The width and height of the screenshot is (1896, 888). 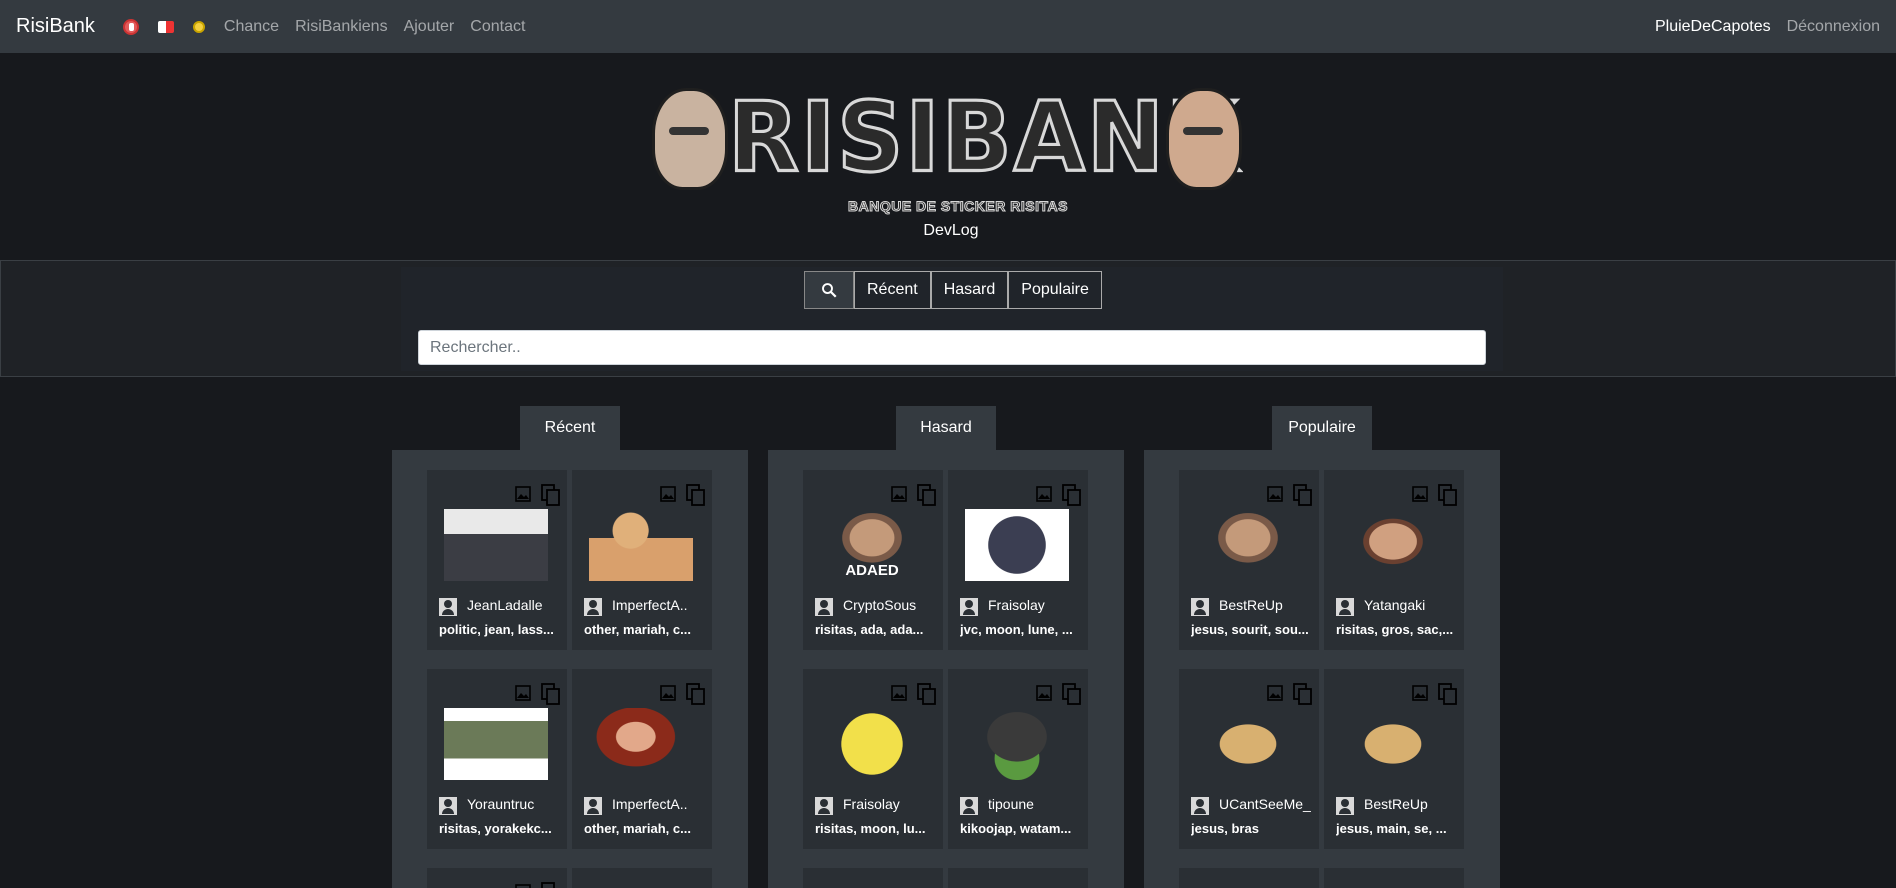 I want to click on sticker-card: UCantSeeMe_ jesus, bras, so click(x=1249, y=759).